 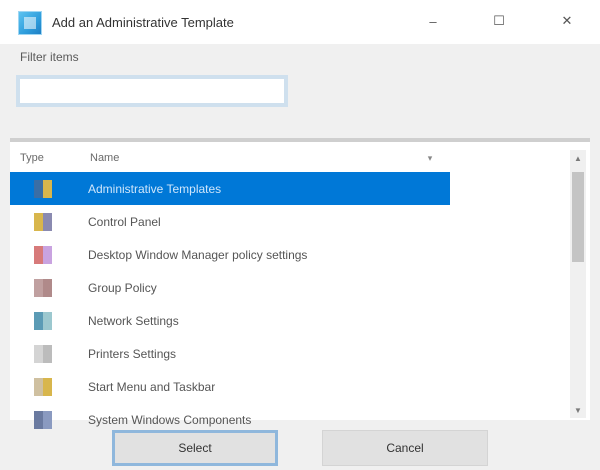 I want to click on list-item-label: System Windows Components, so click(x=170, y=419).